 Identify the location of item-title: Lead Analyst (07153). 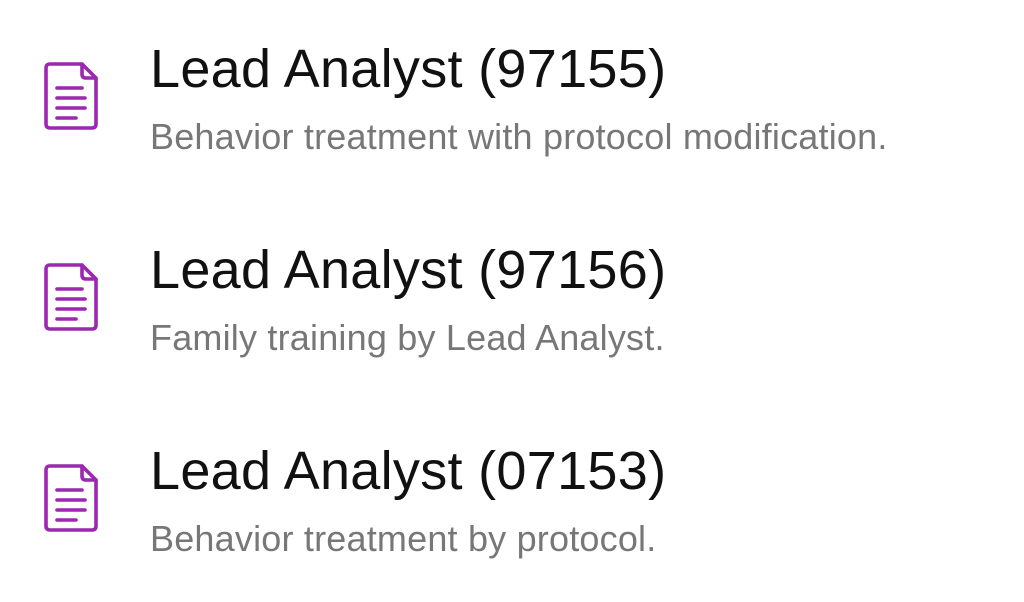
(408, 471).